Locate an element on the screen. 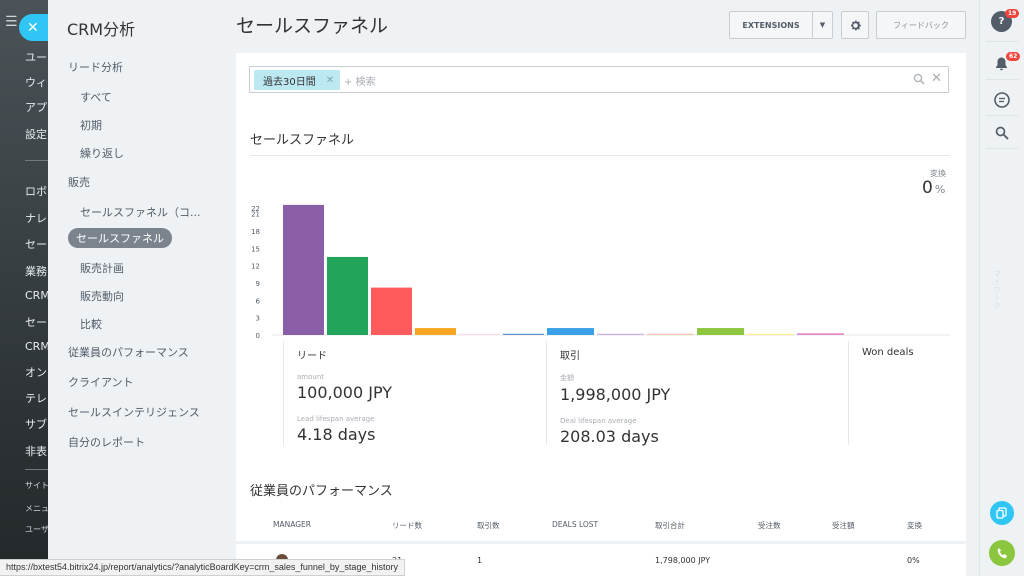 Image resolution: width=1024 pixels, height=576 pixels. left-nav-item: ロボ is located at coordinates (36, 191).